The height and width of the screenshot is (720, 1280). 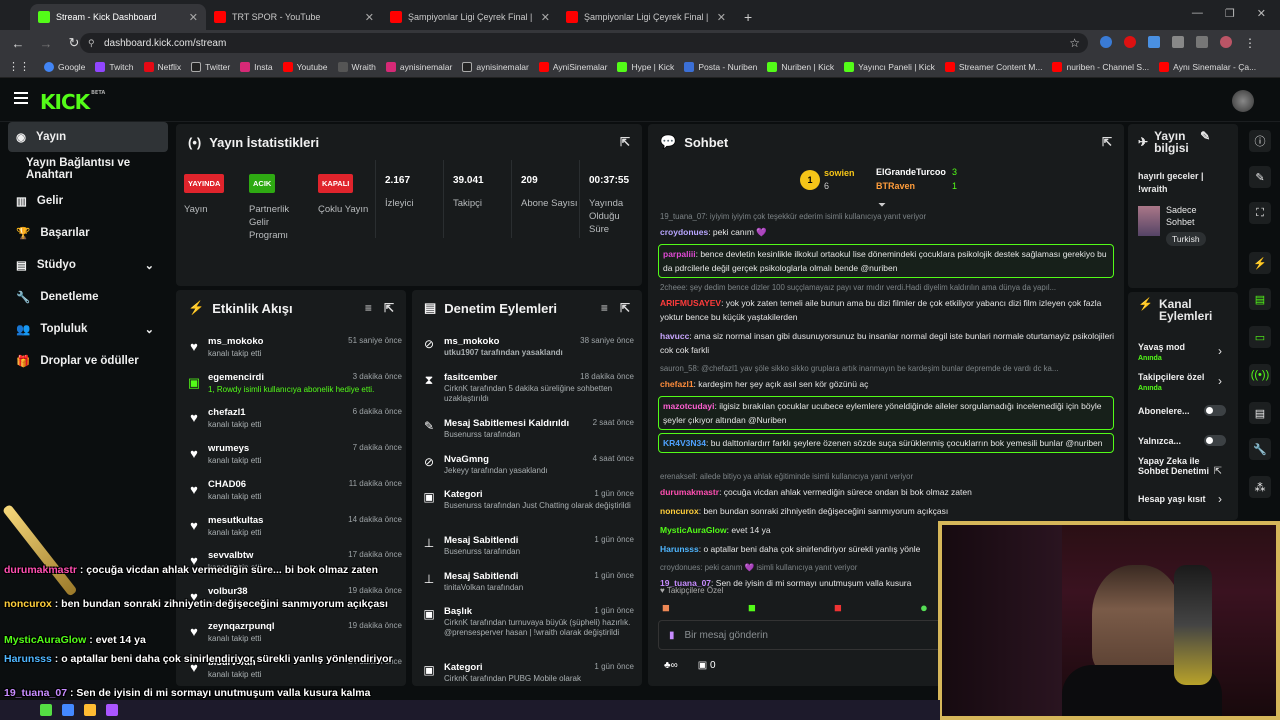 What do you see at coordinates (195, 142) in the screenshot?
I see `stats-icon: (•)` at bounding box center [195, 142].